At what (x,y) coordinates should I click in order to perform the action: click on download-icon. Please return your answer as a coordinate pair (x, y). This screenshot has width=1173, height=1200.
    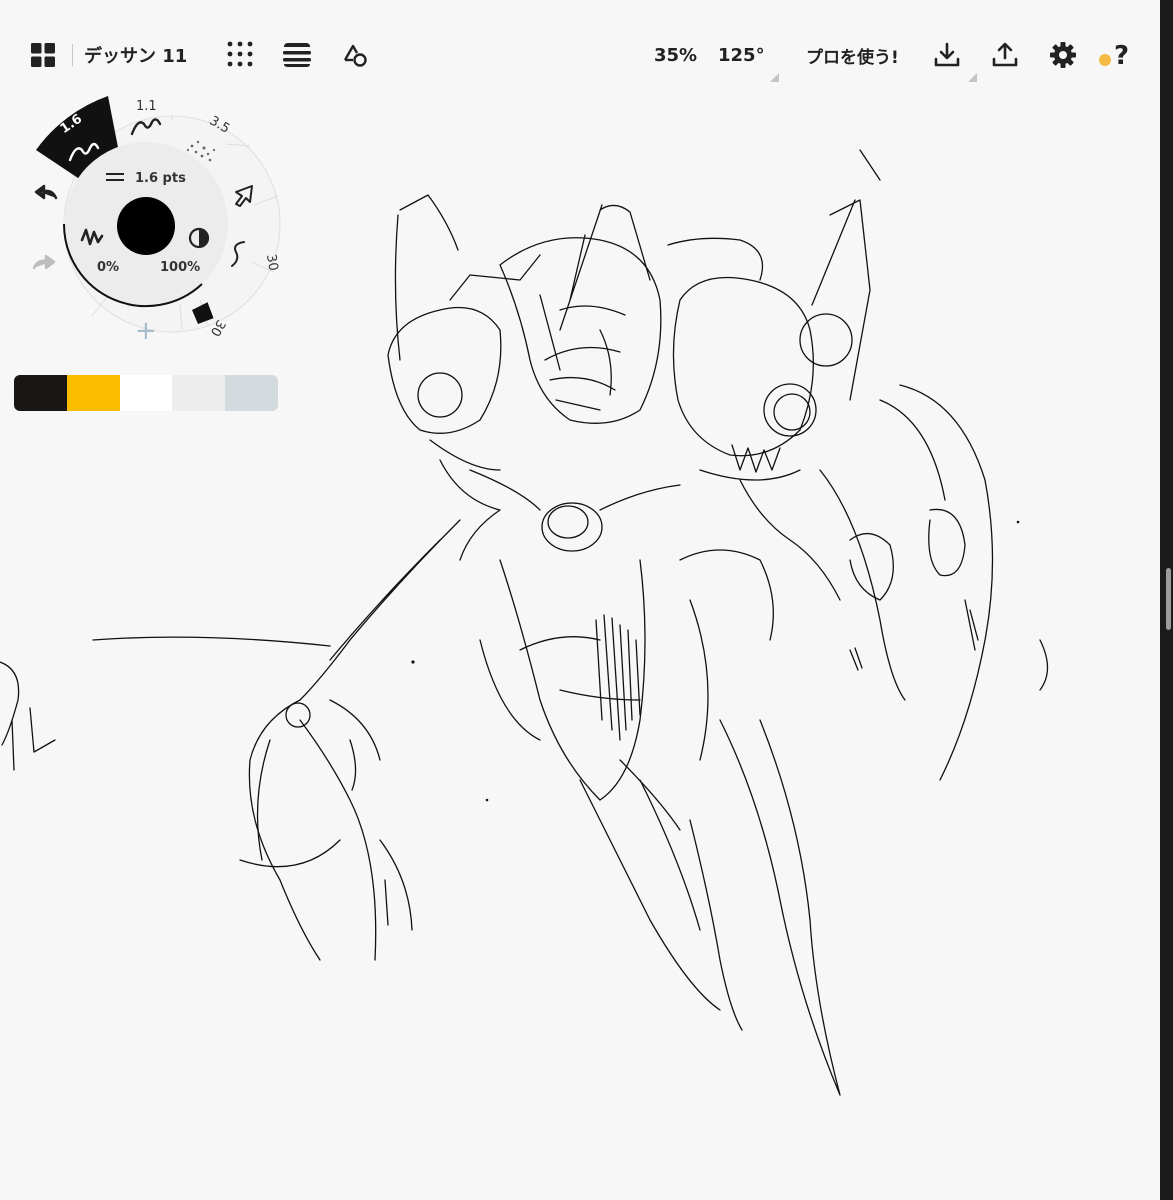
    Looking at the image, I should click on (947, 54).